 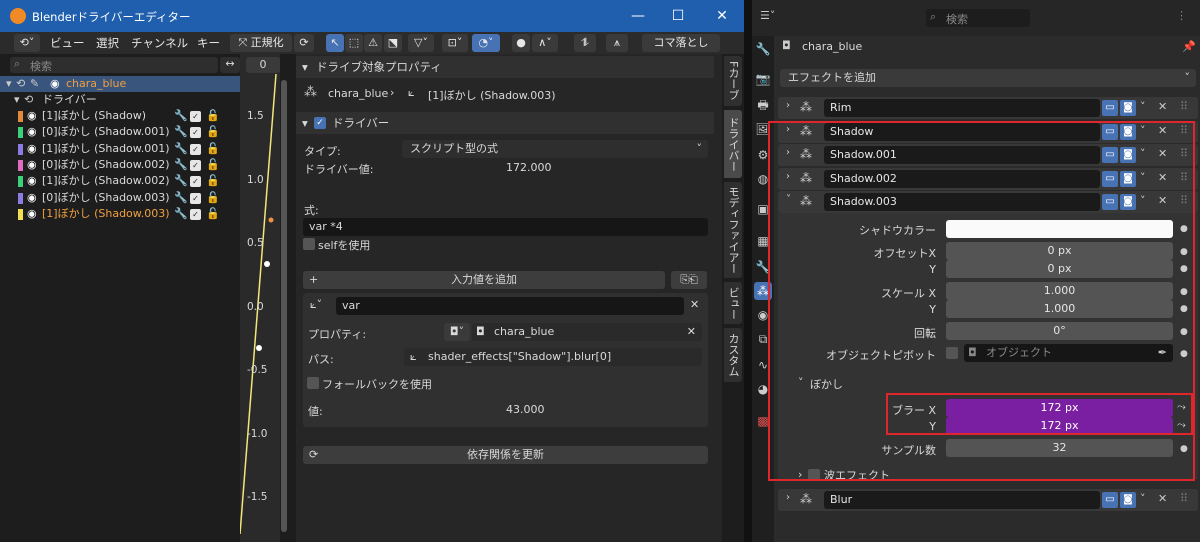 What do you see at coordinates (120, 149) in the screenshot?
I see `driver-channel-row: ◉ [1]ぼかし (Shadow.001) 🔧 ✓ 🔓` at bounding box center [120, 149].